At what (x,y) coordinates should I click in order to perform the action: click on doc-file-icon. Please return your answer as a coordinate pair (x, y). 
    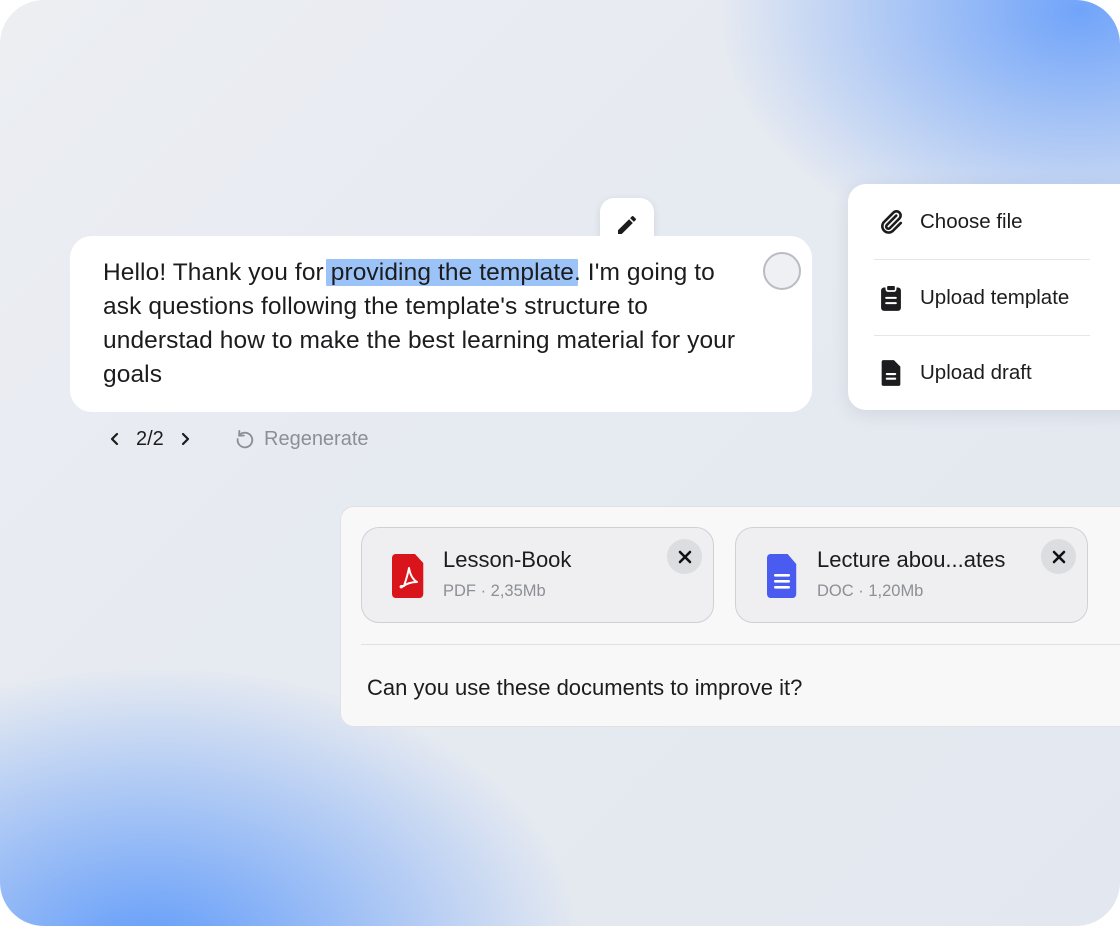
    Looking at the image, I should click on (782, 576).